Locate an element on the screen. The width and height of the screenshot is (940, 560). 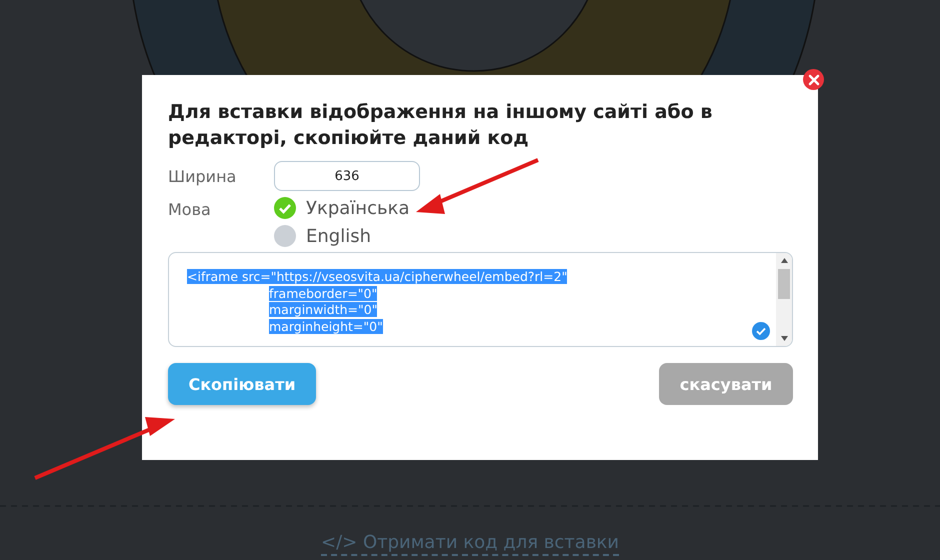
copy-button: Скопіювати is located at coordinates (242, 384).